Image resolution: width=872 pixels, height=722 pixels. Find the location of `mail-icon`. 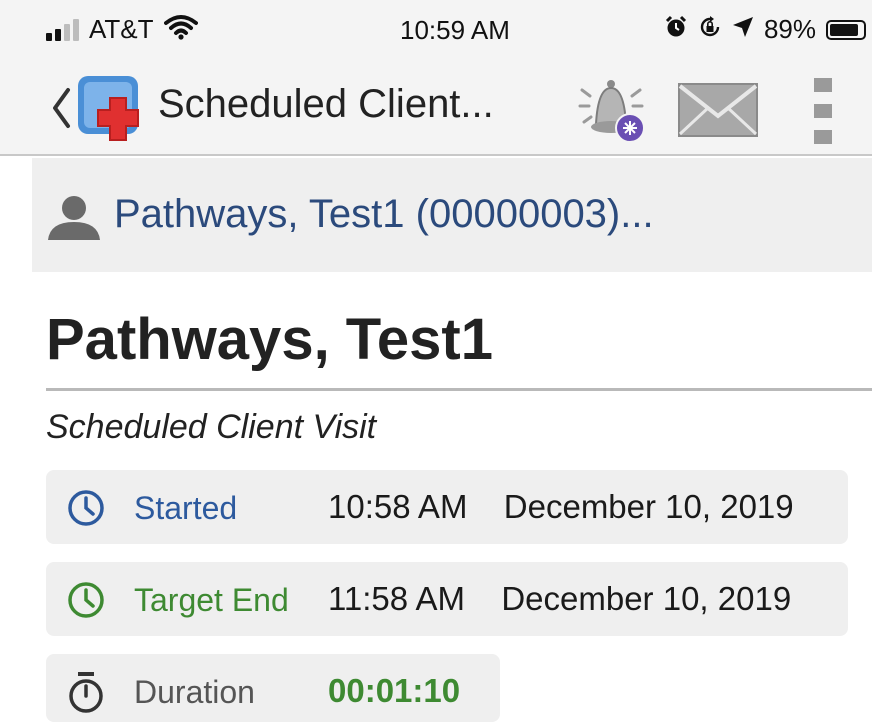

mail-icon is located at coordinates (718, 110).